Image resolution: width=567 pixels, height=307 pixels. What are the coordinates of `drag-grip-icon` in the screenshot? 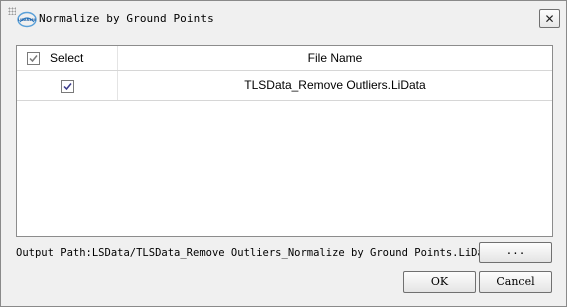 It's located at (12, 11).